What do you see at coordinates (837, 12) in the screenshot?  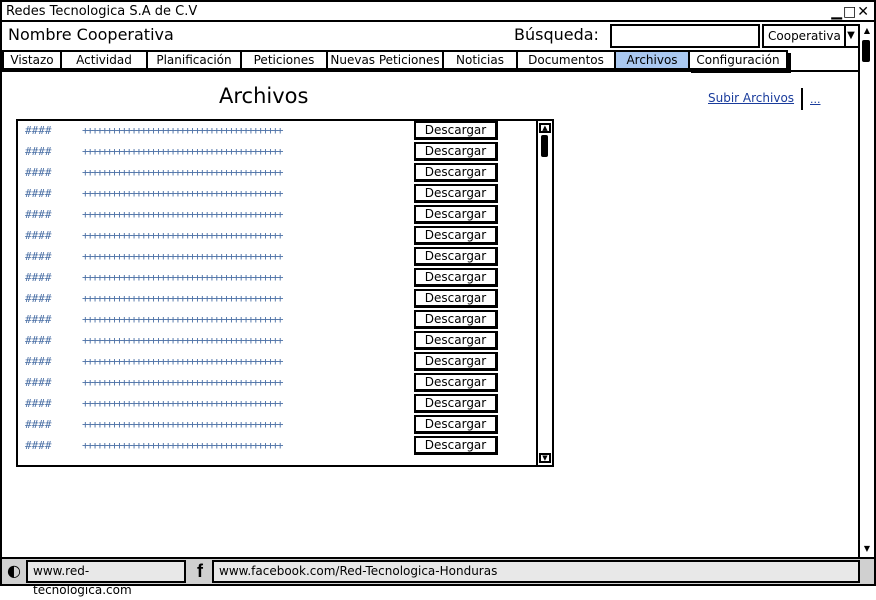 I see `minimize-icon: ▁` at bounding box center [837, 12].